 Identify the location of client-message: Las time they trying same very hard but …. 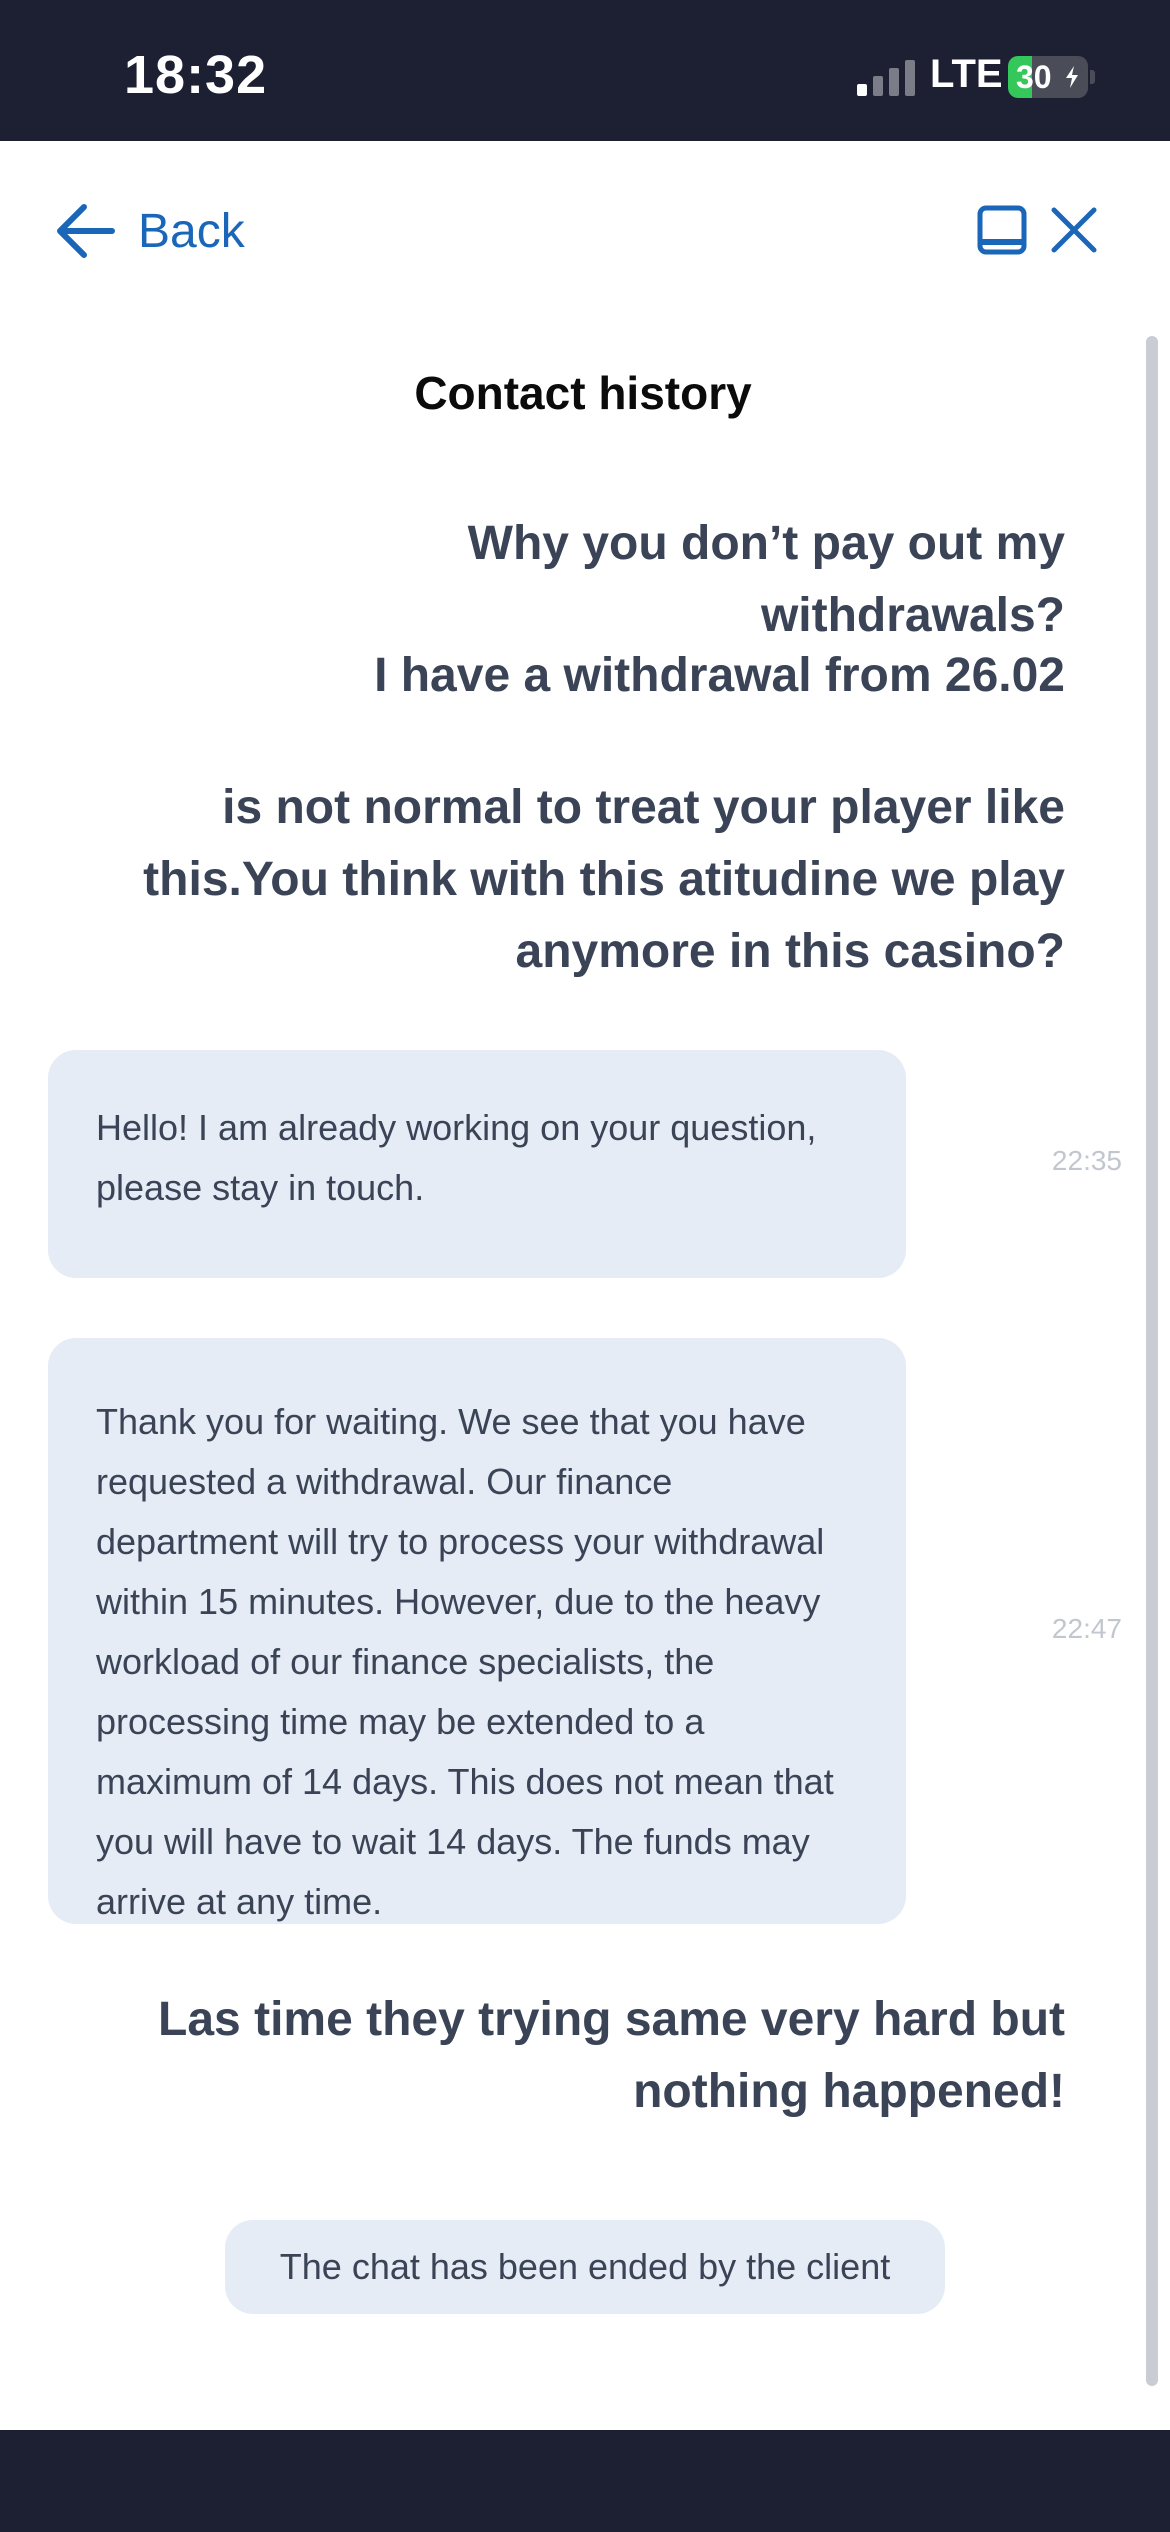
(611, 2055).